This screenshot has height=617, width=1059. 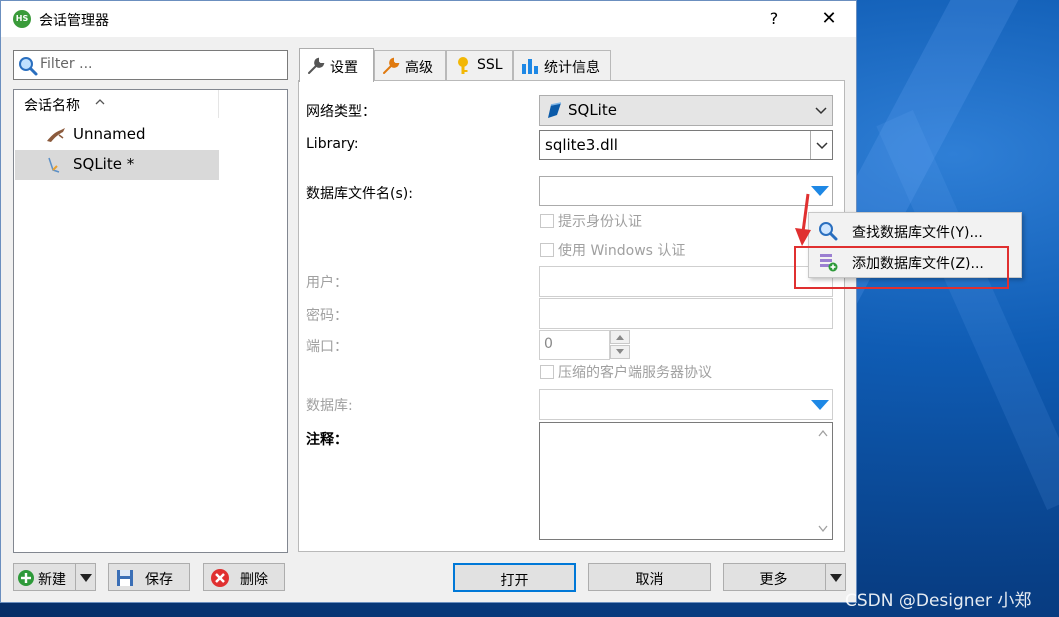 What do you see at coordinates (686, 281) in the screenshot?
I see `user-input` at bounding box center [686, 281].